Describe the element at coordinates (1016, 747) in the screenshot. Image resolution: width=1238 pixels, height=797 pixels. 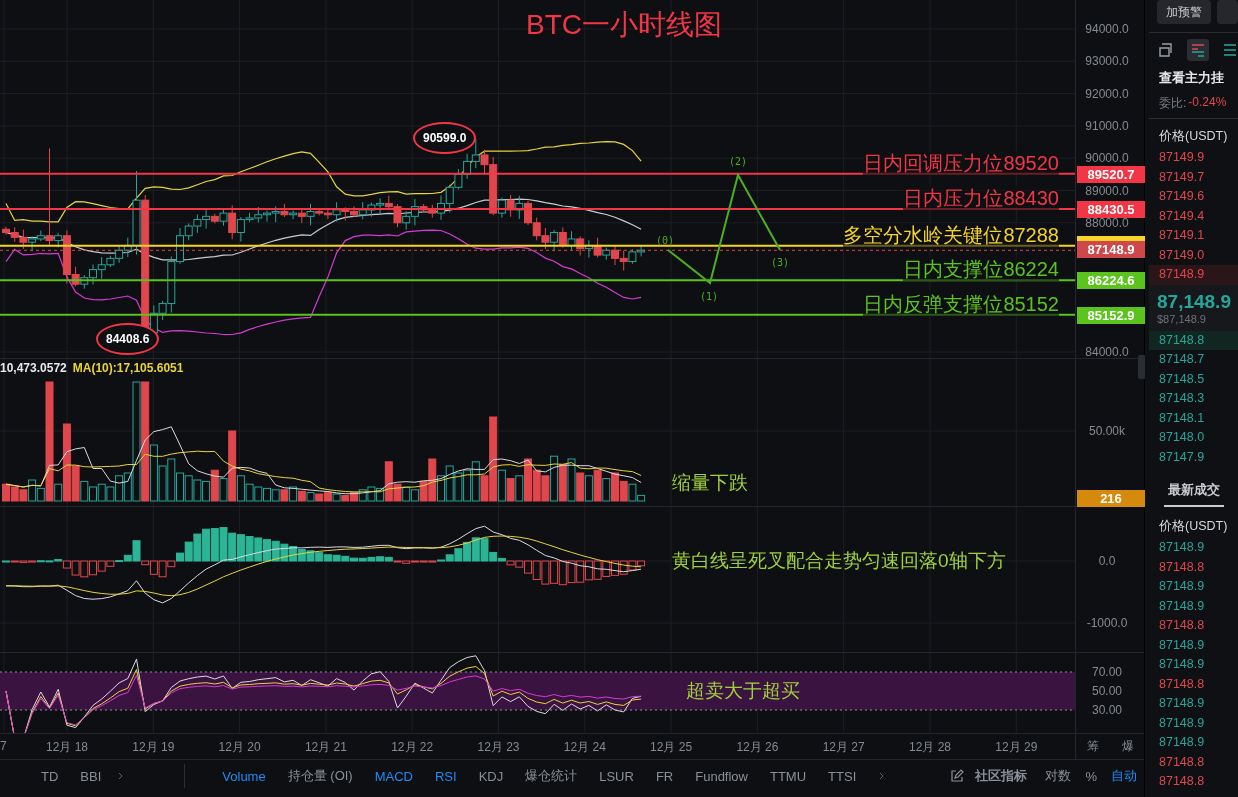
I see `date-label: 12月 29` at that location.